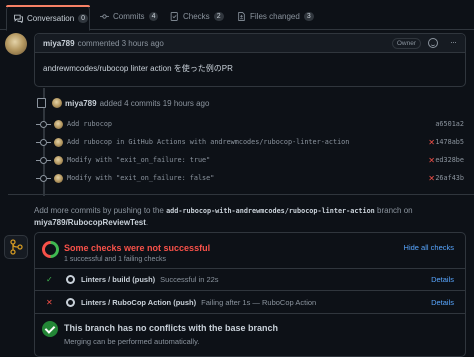 Image resolution: width=474 pixels, height=357 pixels. What do you see at coordinates (153, 16) in the screenshot?
I see `tab-commits-count: 4` at bounding box center [153, 16].